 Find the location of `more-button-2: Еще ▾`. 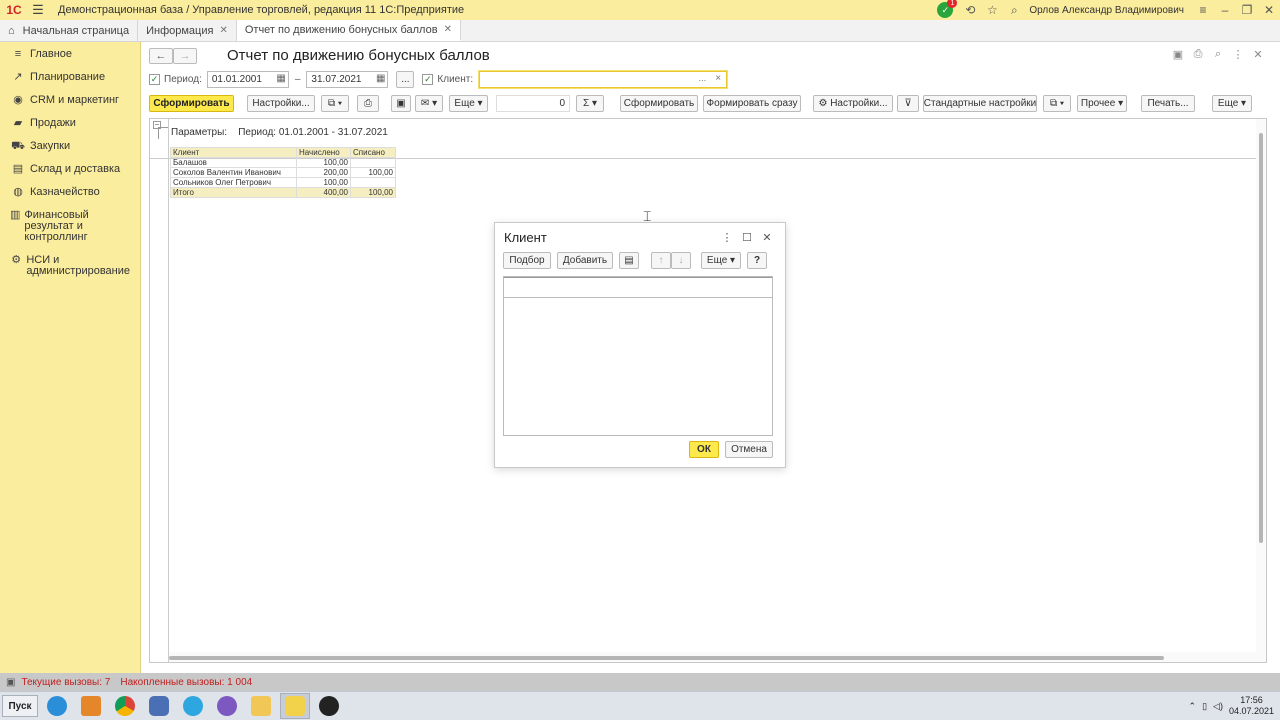

more-button-2: Еще ▾ is located at coordinates (1232, 103).